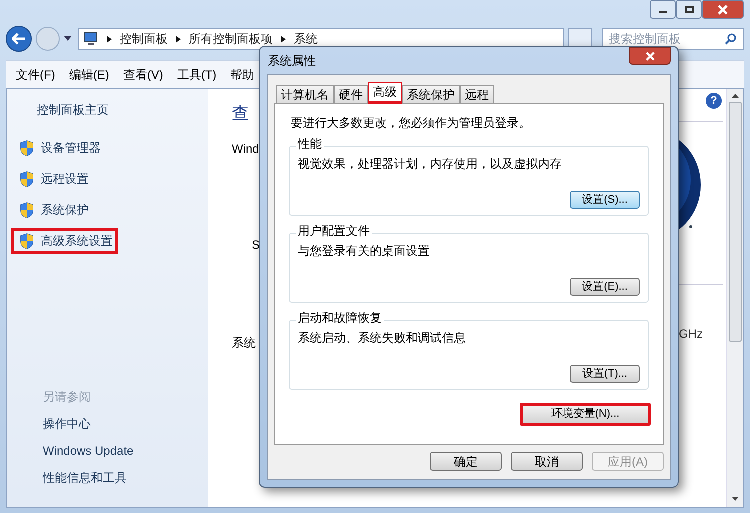 Image resolution: width=750 pixels, height=513 pixels. I want to click on scroll-up-icon, so click(735, 96).